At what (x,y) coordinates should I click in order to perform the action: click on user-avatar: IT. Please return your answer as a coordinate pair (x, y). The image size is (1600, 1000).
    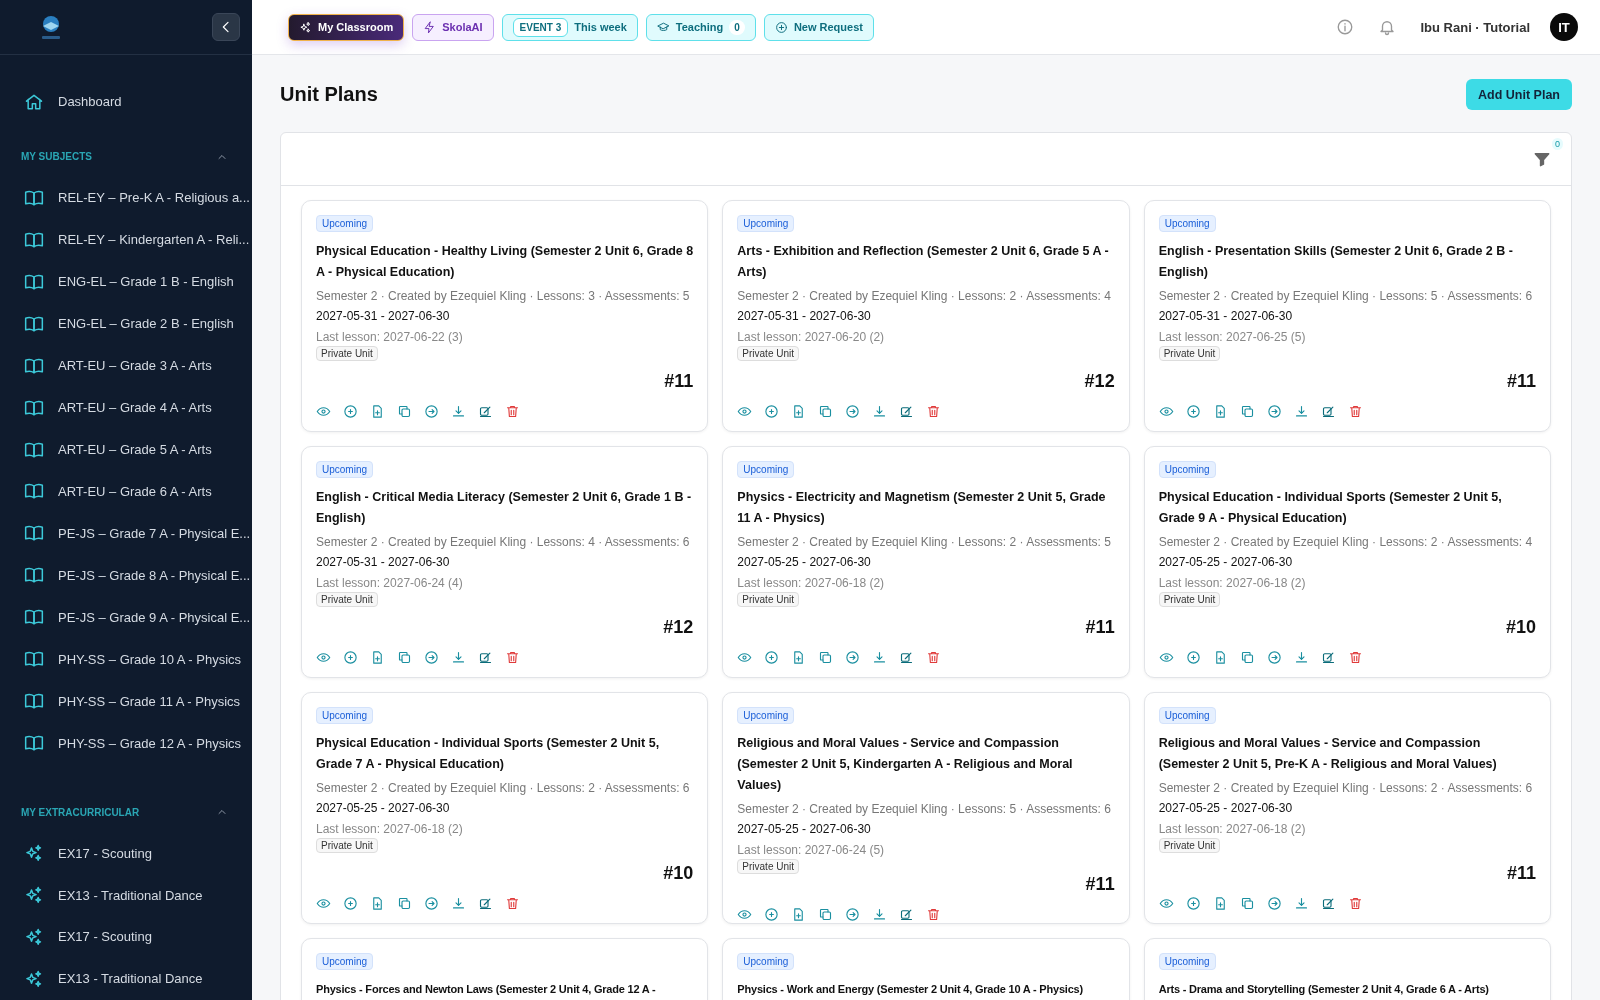
    Looking at the image, I should click on (1564, 27).